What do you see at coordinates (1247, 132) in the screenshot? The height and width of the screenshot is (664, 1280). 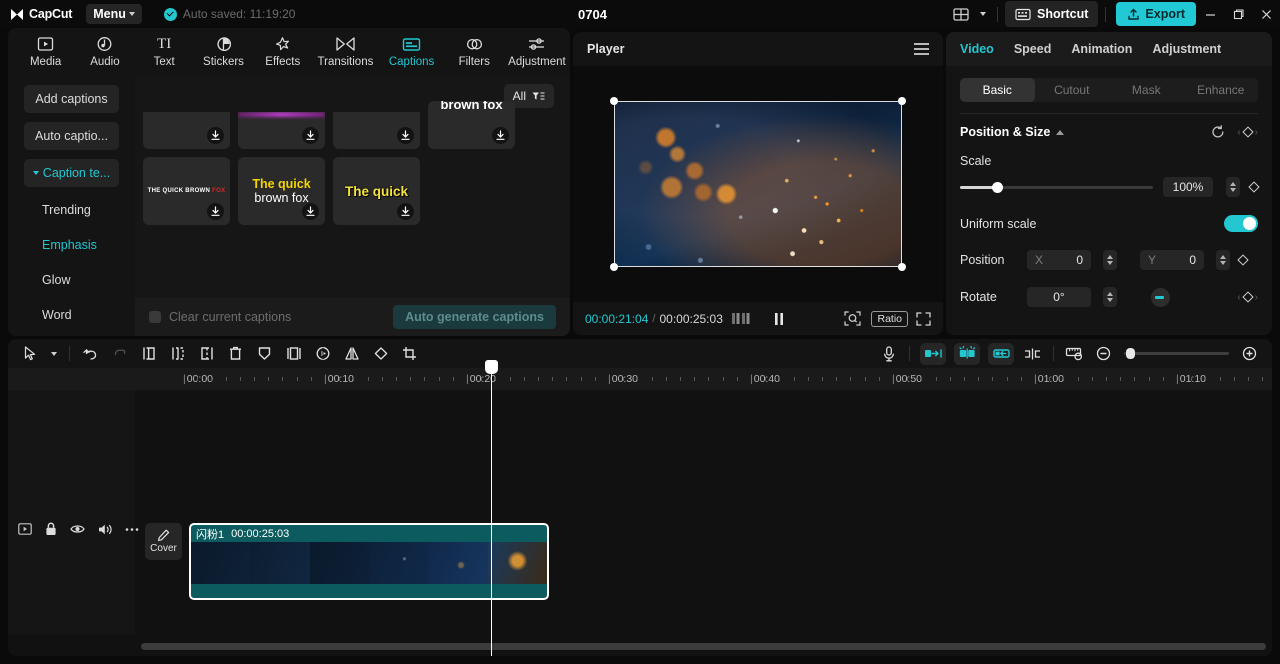 I see `keyframe-control: ‹ ›` at bounding box center [1247, 132].